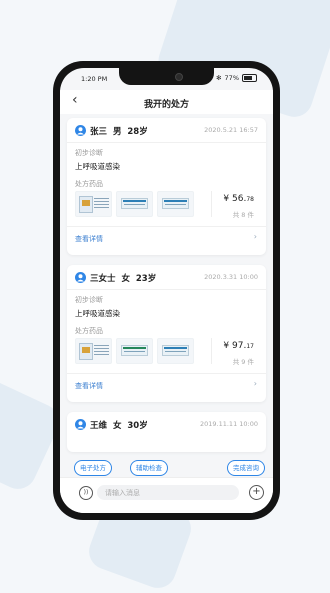 The width and height of the screenshot is (330, 593). What do you see at coordinates (168, 492) in the screenshot?
I see `message-input` at bounding box center [168, 492].